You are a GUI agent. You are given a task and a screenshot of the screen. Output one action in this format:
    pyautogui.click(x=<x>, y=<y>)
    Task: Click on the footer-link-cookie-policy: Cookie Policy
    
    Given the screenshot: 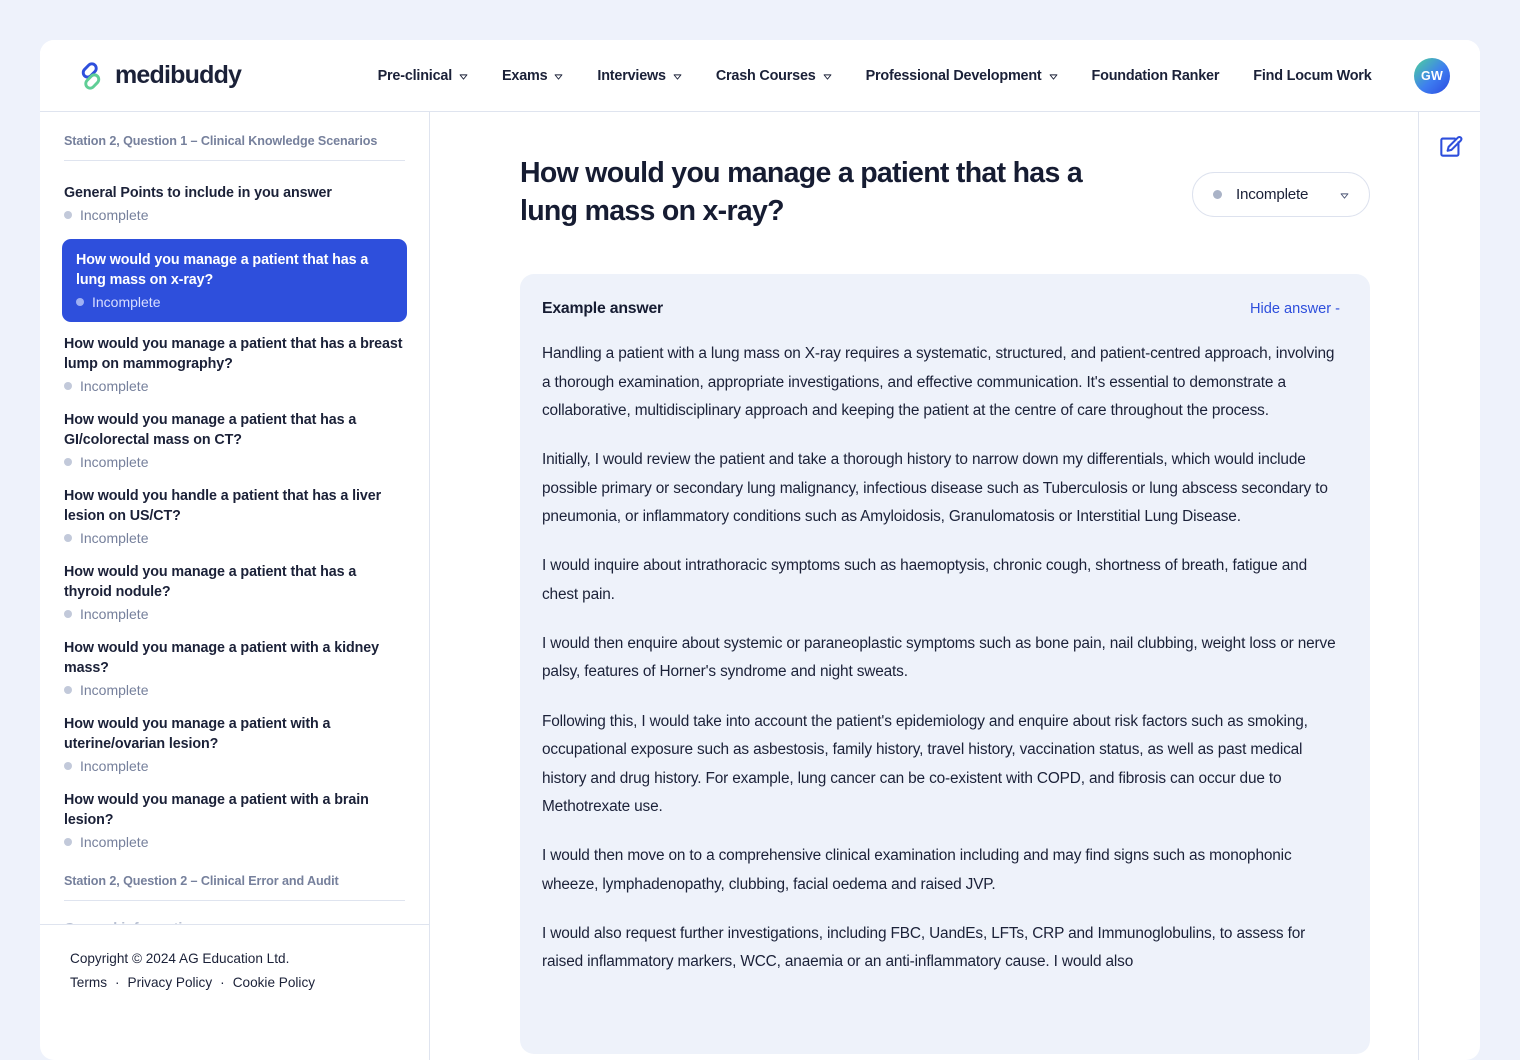 What is the action you would take?
    pyautogui.click(x=274, y=983)
    